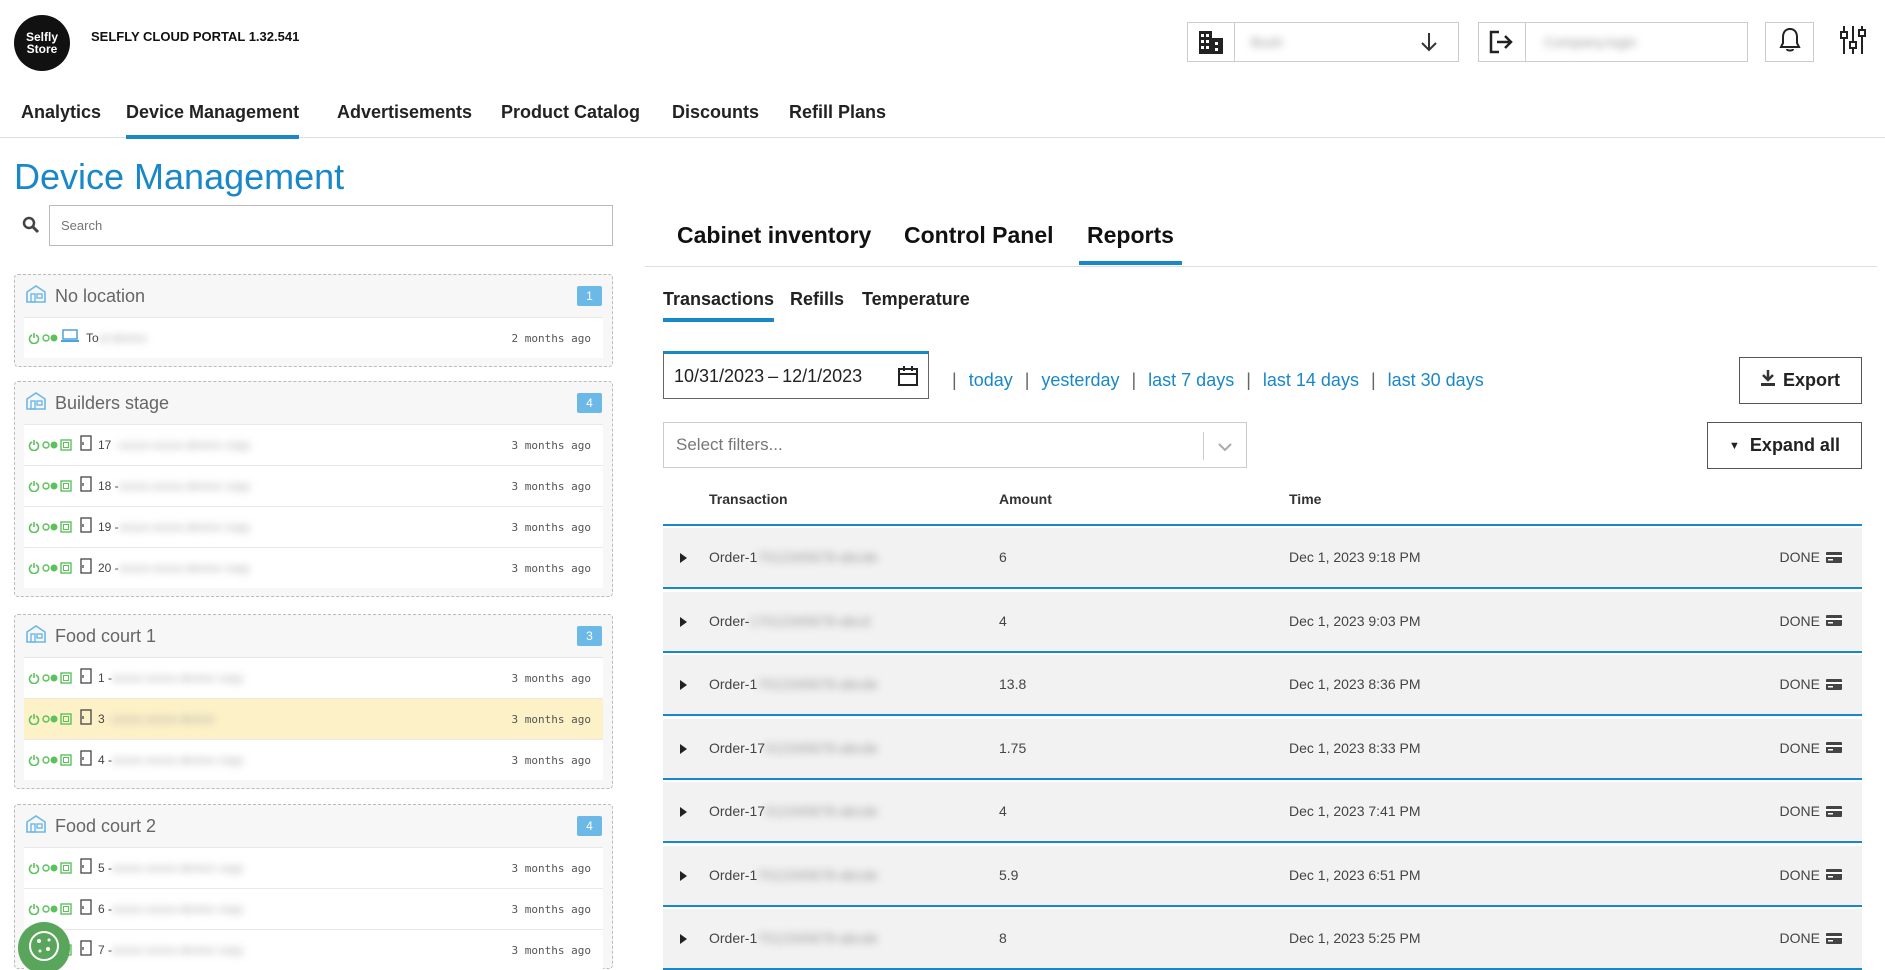 Image resolution: width=1885 pixels, height=970 pixels. Describe the element at coordinates (908, 378) in the screenshot. I see `calendar-icon` at that location.